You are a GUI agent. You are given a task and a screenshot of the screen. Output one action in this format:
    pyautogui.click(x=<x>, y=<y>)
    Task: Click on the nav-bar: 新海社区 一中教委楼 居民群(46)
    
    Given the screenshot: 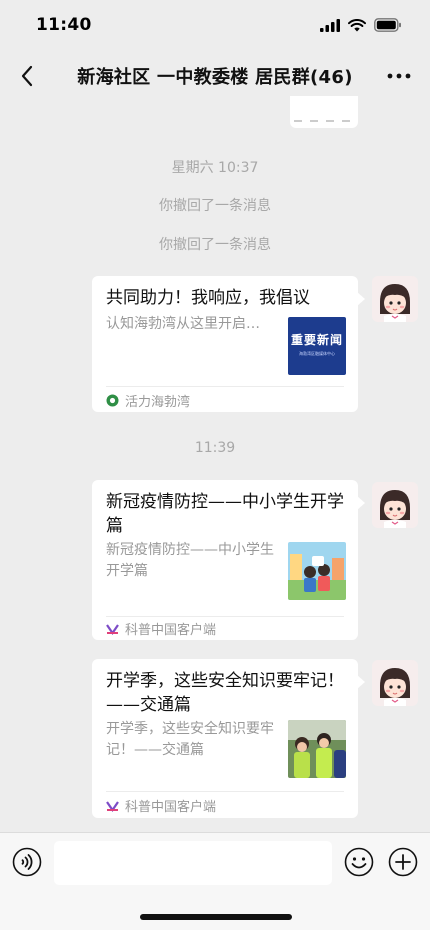 What is the action you would take?
    pyautogui.click(x=215, y=76)
    